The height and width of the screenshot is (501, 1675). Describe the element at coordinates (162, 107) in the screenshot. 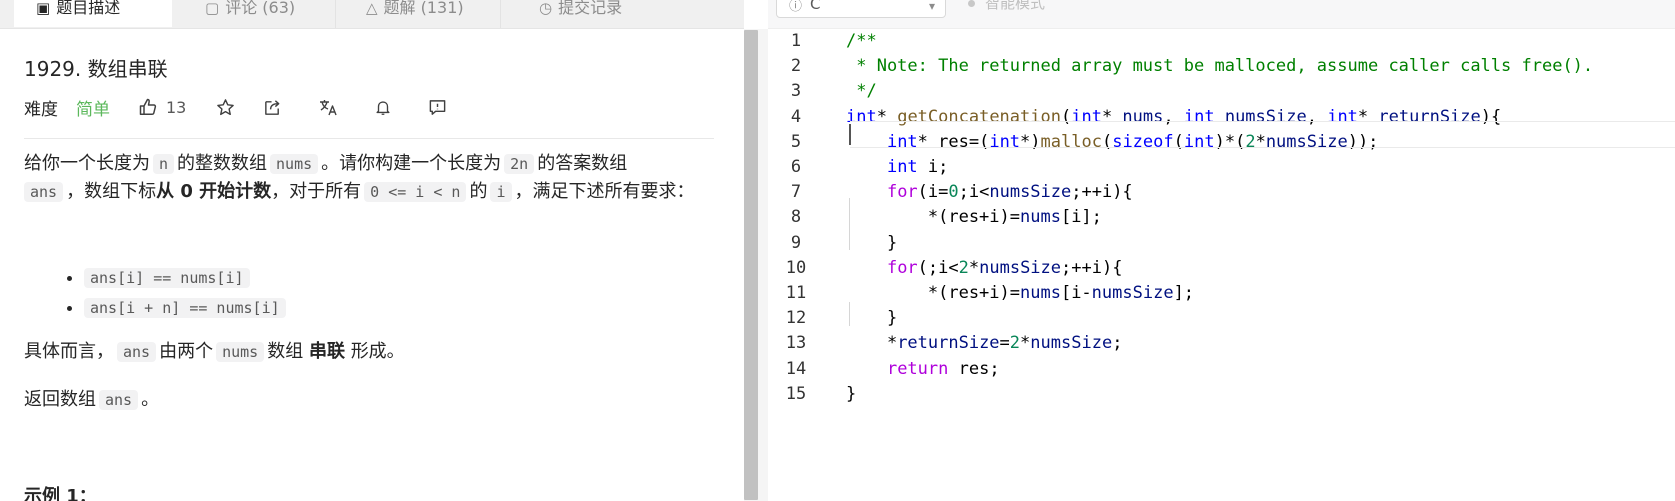

I see `like-button: 13` at that location.